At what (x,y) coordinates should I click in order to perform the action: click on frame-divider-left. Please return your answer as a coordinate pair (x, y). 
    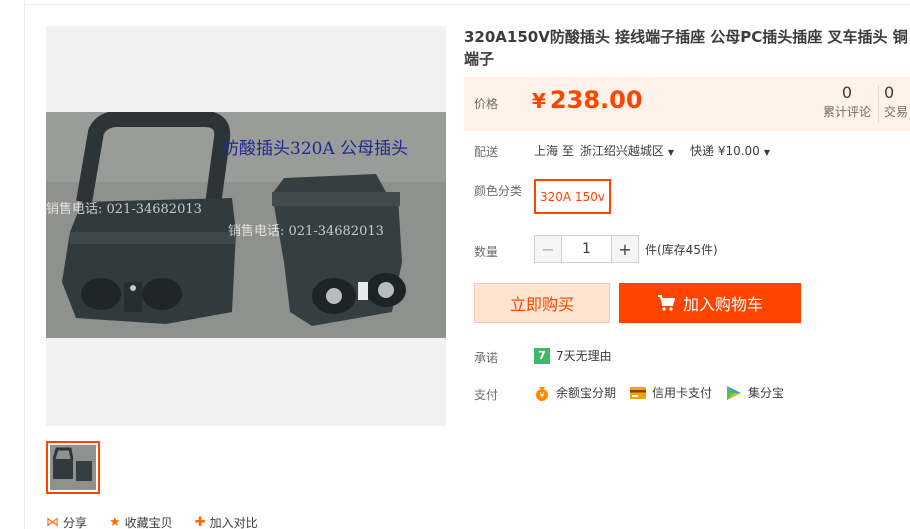
    Looking at the image, I should click on (24, 264).